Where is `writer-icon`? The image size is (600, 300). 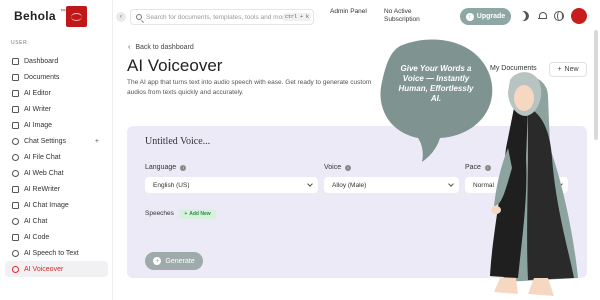 writer-icon is located at coordinates (15, 109).